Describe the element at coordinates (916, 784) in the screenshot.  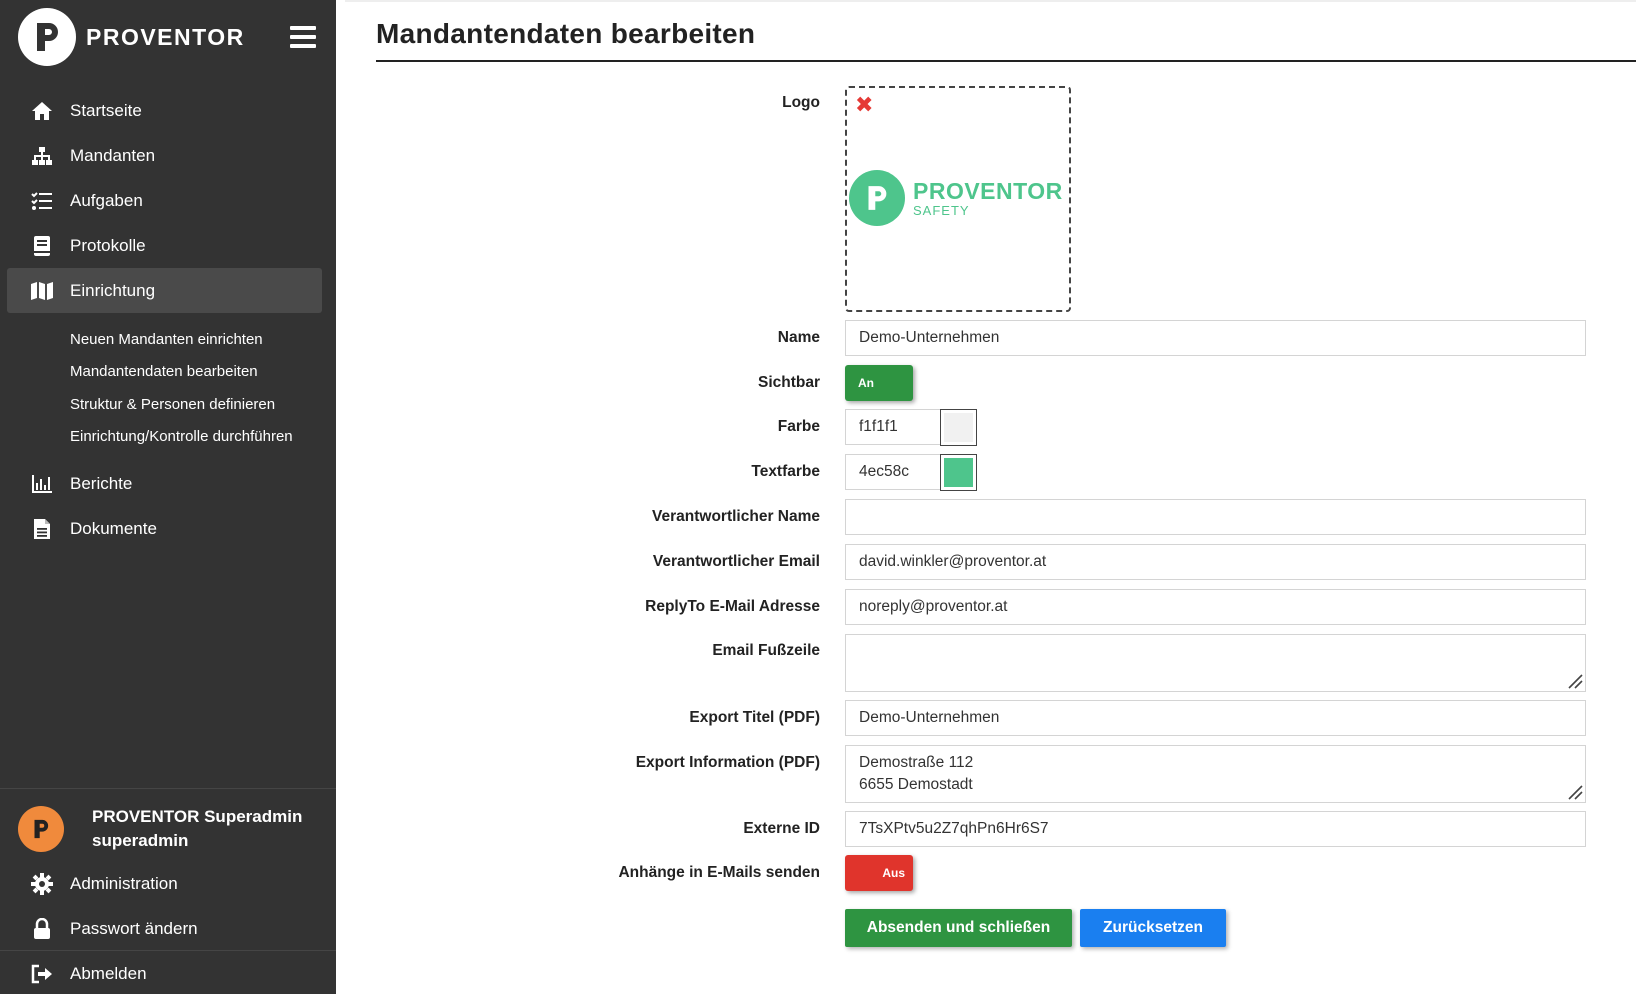
I see `export-info-line2: 6655 Demostadt` at that location.